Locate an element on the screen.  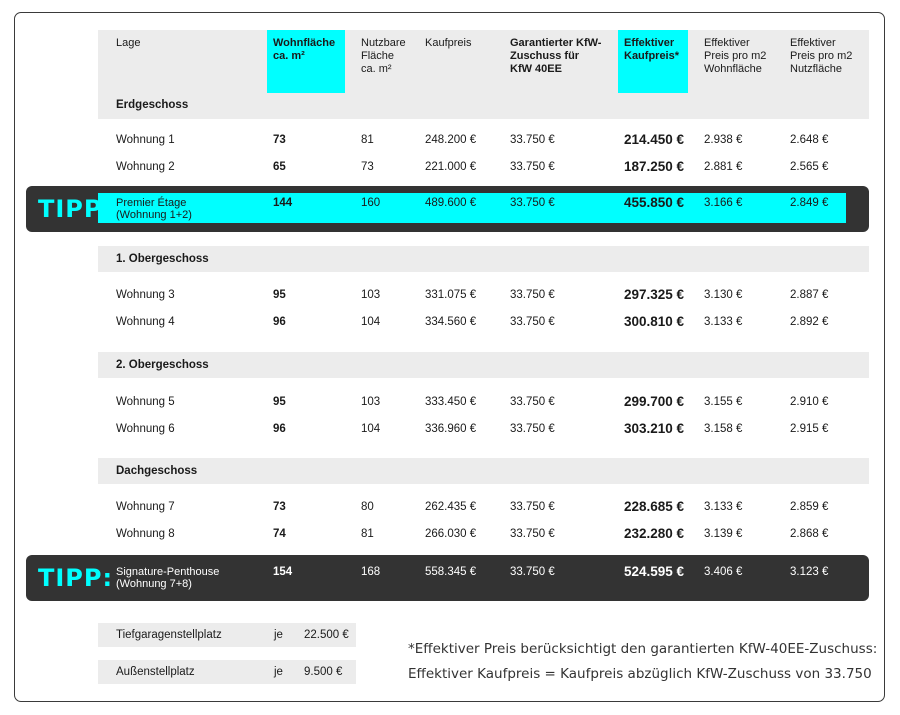
cell-preis-wohn: 3.155 € is located at coordinates (723, 402).